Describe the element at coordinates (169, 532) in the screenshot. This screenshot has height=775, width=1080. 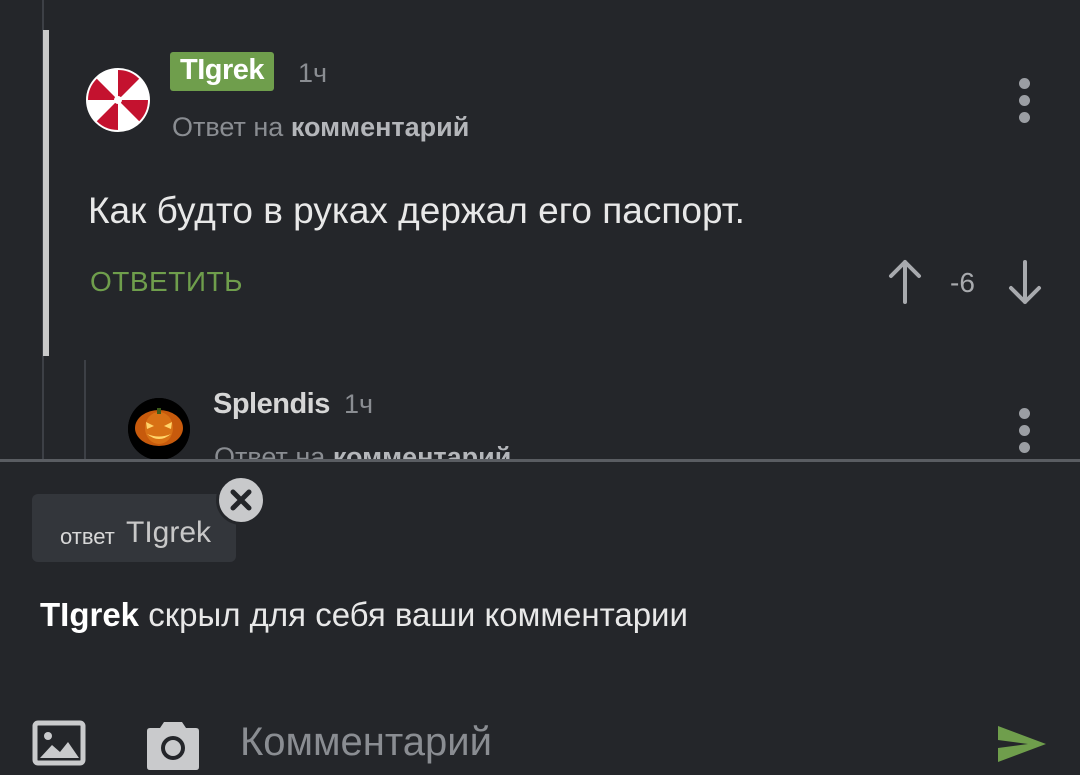
I see `reply-chip-username: TIgrek` at that location.